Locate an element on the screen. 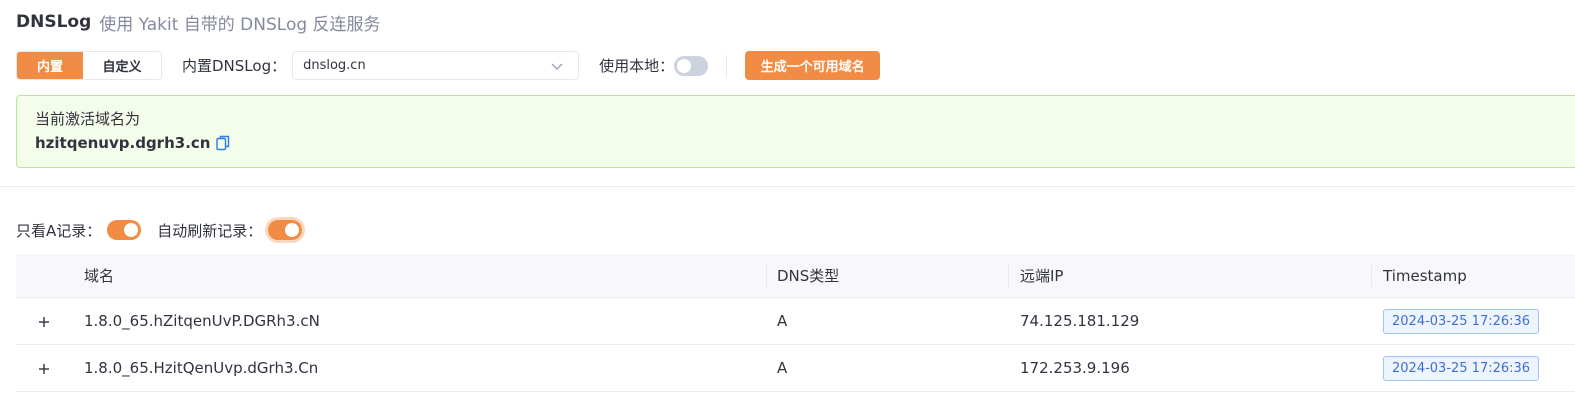 This screenshot has width=1575, height=404. column-header-remote-ip: 远端IP is located at coordinates (1042, 276).